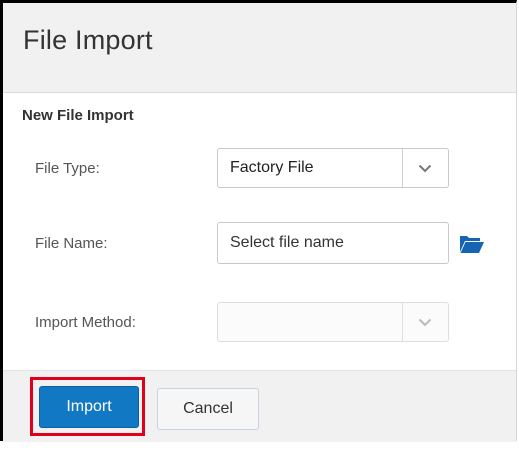  What do you see at coordinates (472, 244) in the screenshot?
I see `folder-open-icon` at bounding box center [472, 244].